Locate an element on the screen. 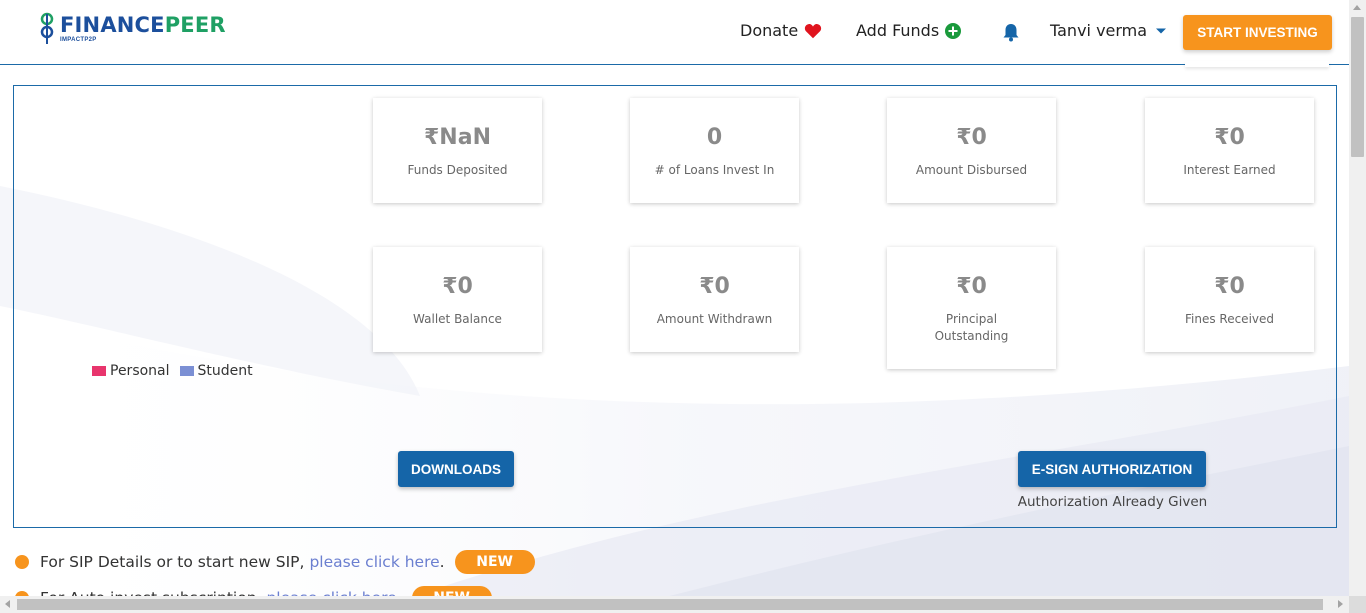 The height and width of the screenshot is (613, 1366). legend-swatch-personal is located at coordinates (99, 371).